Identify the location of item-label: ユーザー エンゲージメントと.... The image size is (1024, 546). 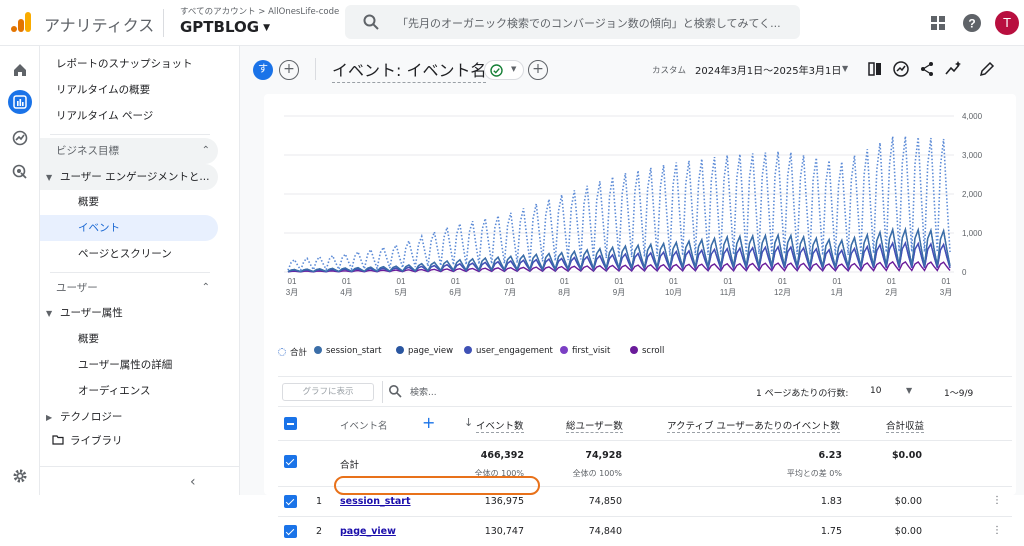
(135, 177).